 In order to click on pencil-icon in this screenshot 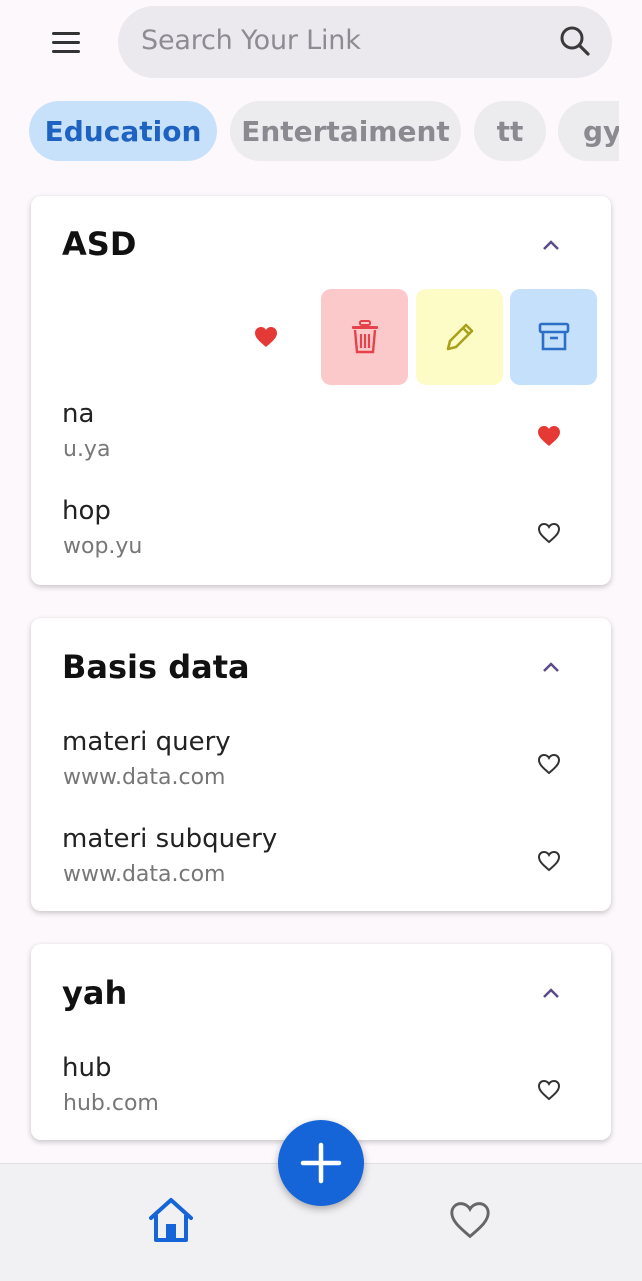, I will do `click(459, 337)`.